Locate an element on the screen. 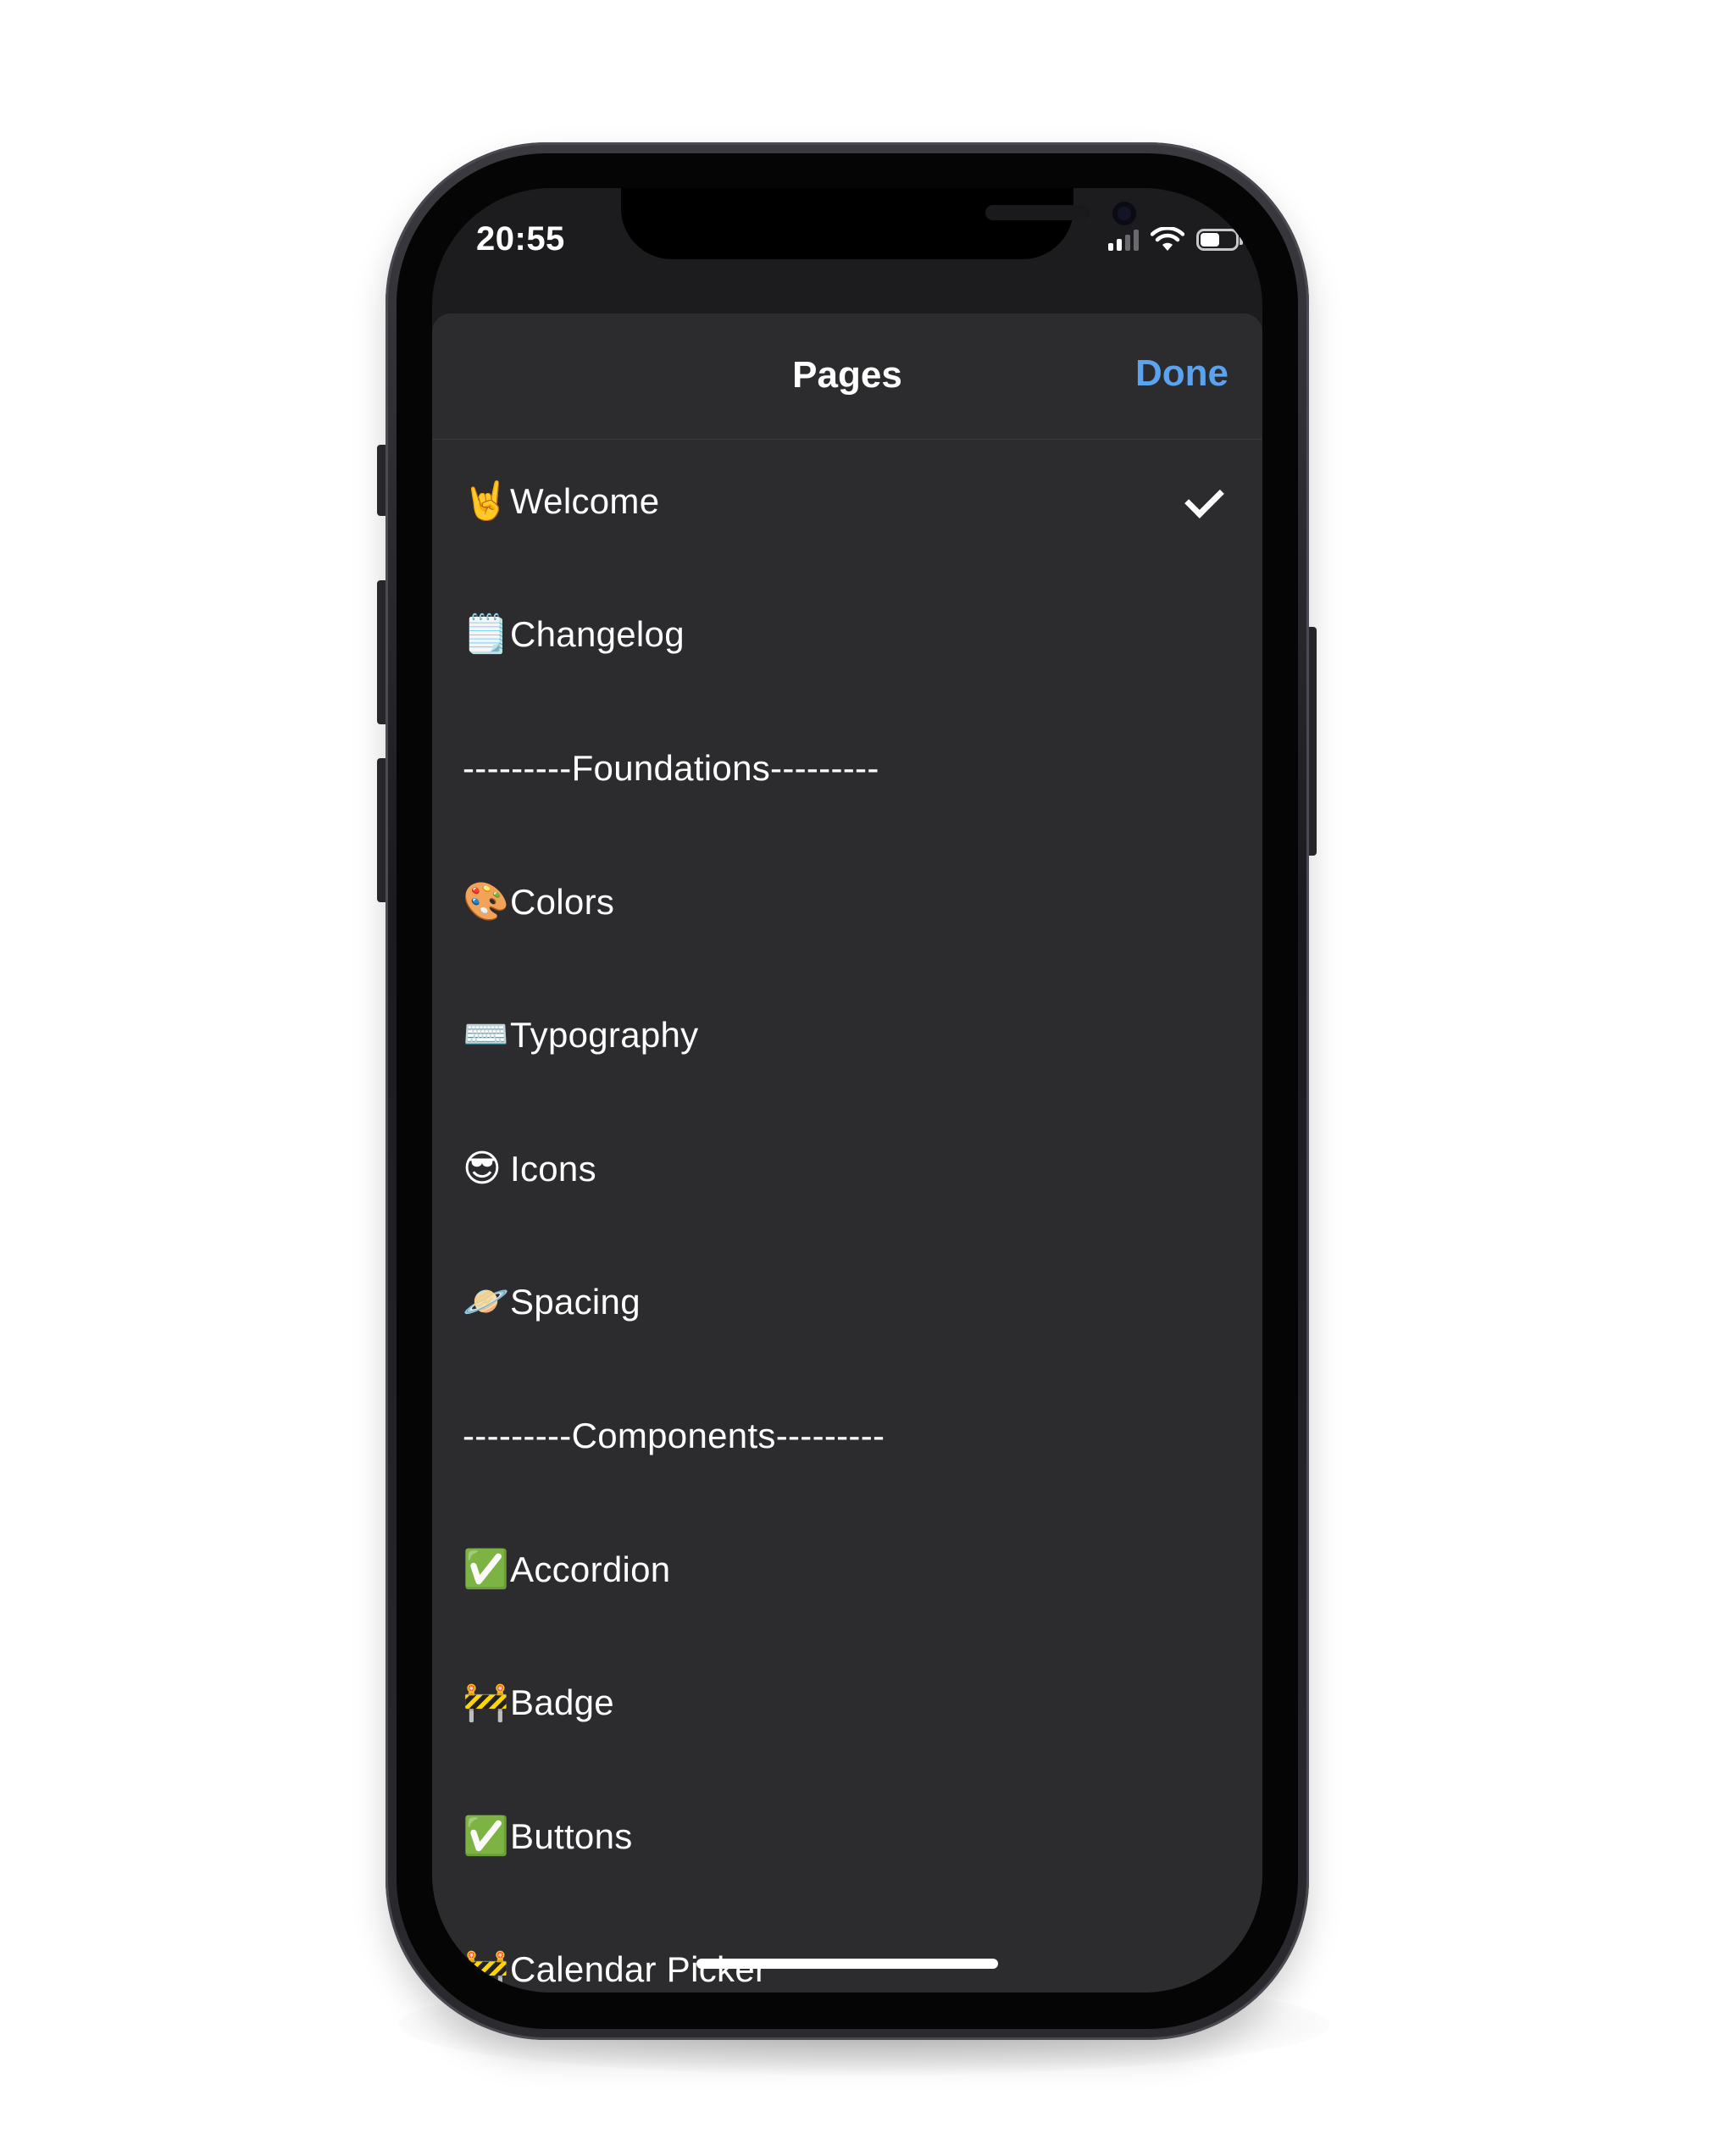 Image resolution: width=1725 pixels, height=2156 pixels. page-row: 😎 Icons is located at coordinates (847, 1169).